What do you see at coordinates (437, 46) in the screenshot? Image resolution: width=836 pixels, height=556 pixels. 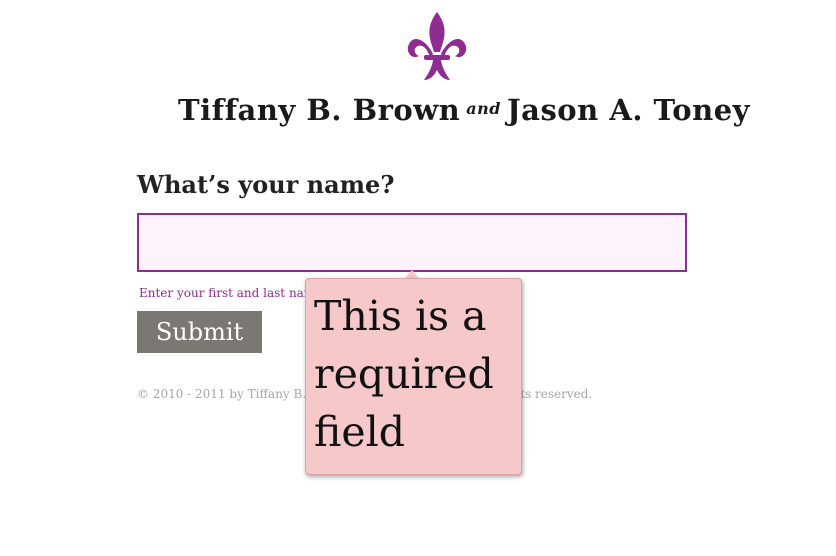 I see `fleur-de-lis-icon` at bounding box center [437, 46].